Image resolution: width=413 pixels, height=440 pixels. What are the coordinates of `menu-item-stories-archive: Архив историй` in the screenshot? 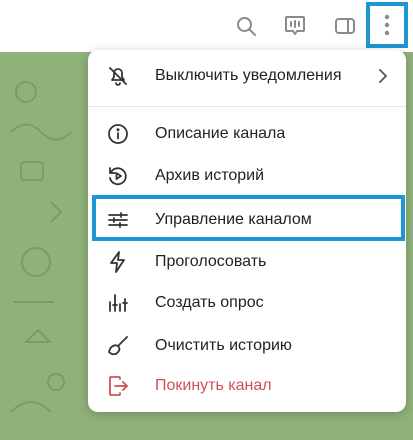 It's located at (247, 176).